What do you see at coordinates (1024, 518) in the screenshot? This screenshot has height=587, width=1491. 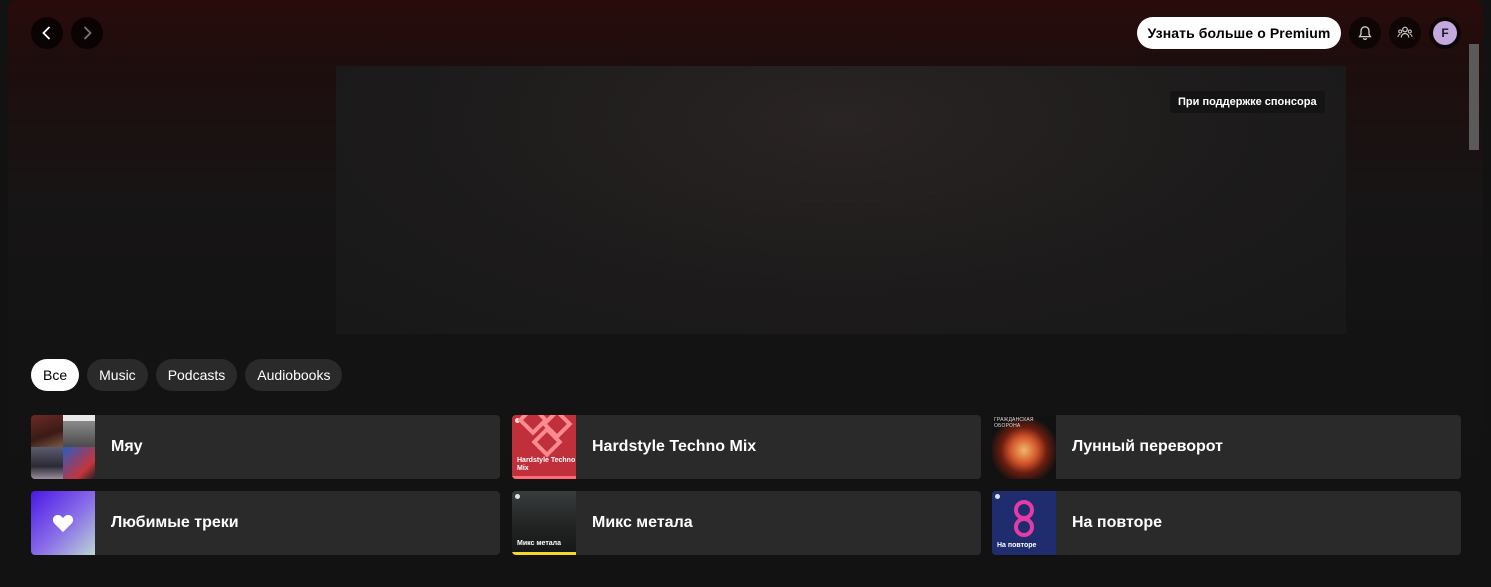 I see `repeat-loop-icon` at bounding box center [1024, 518].